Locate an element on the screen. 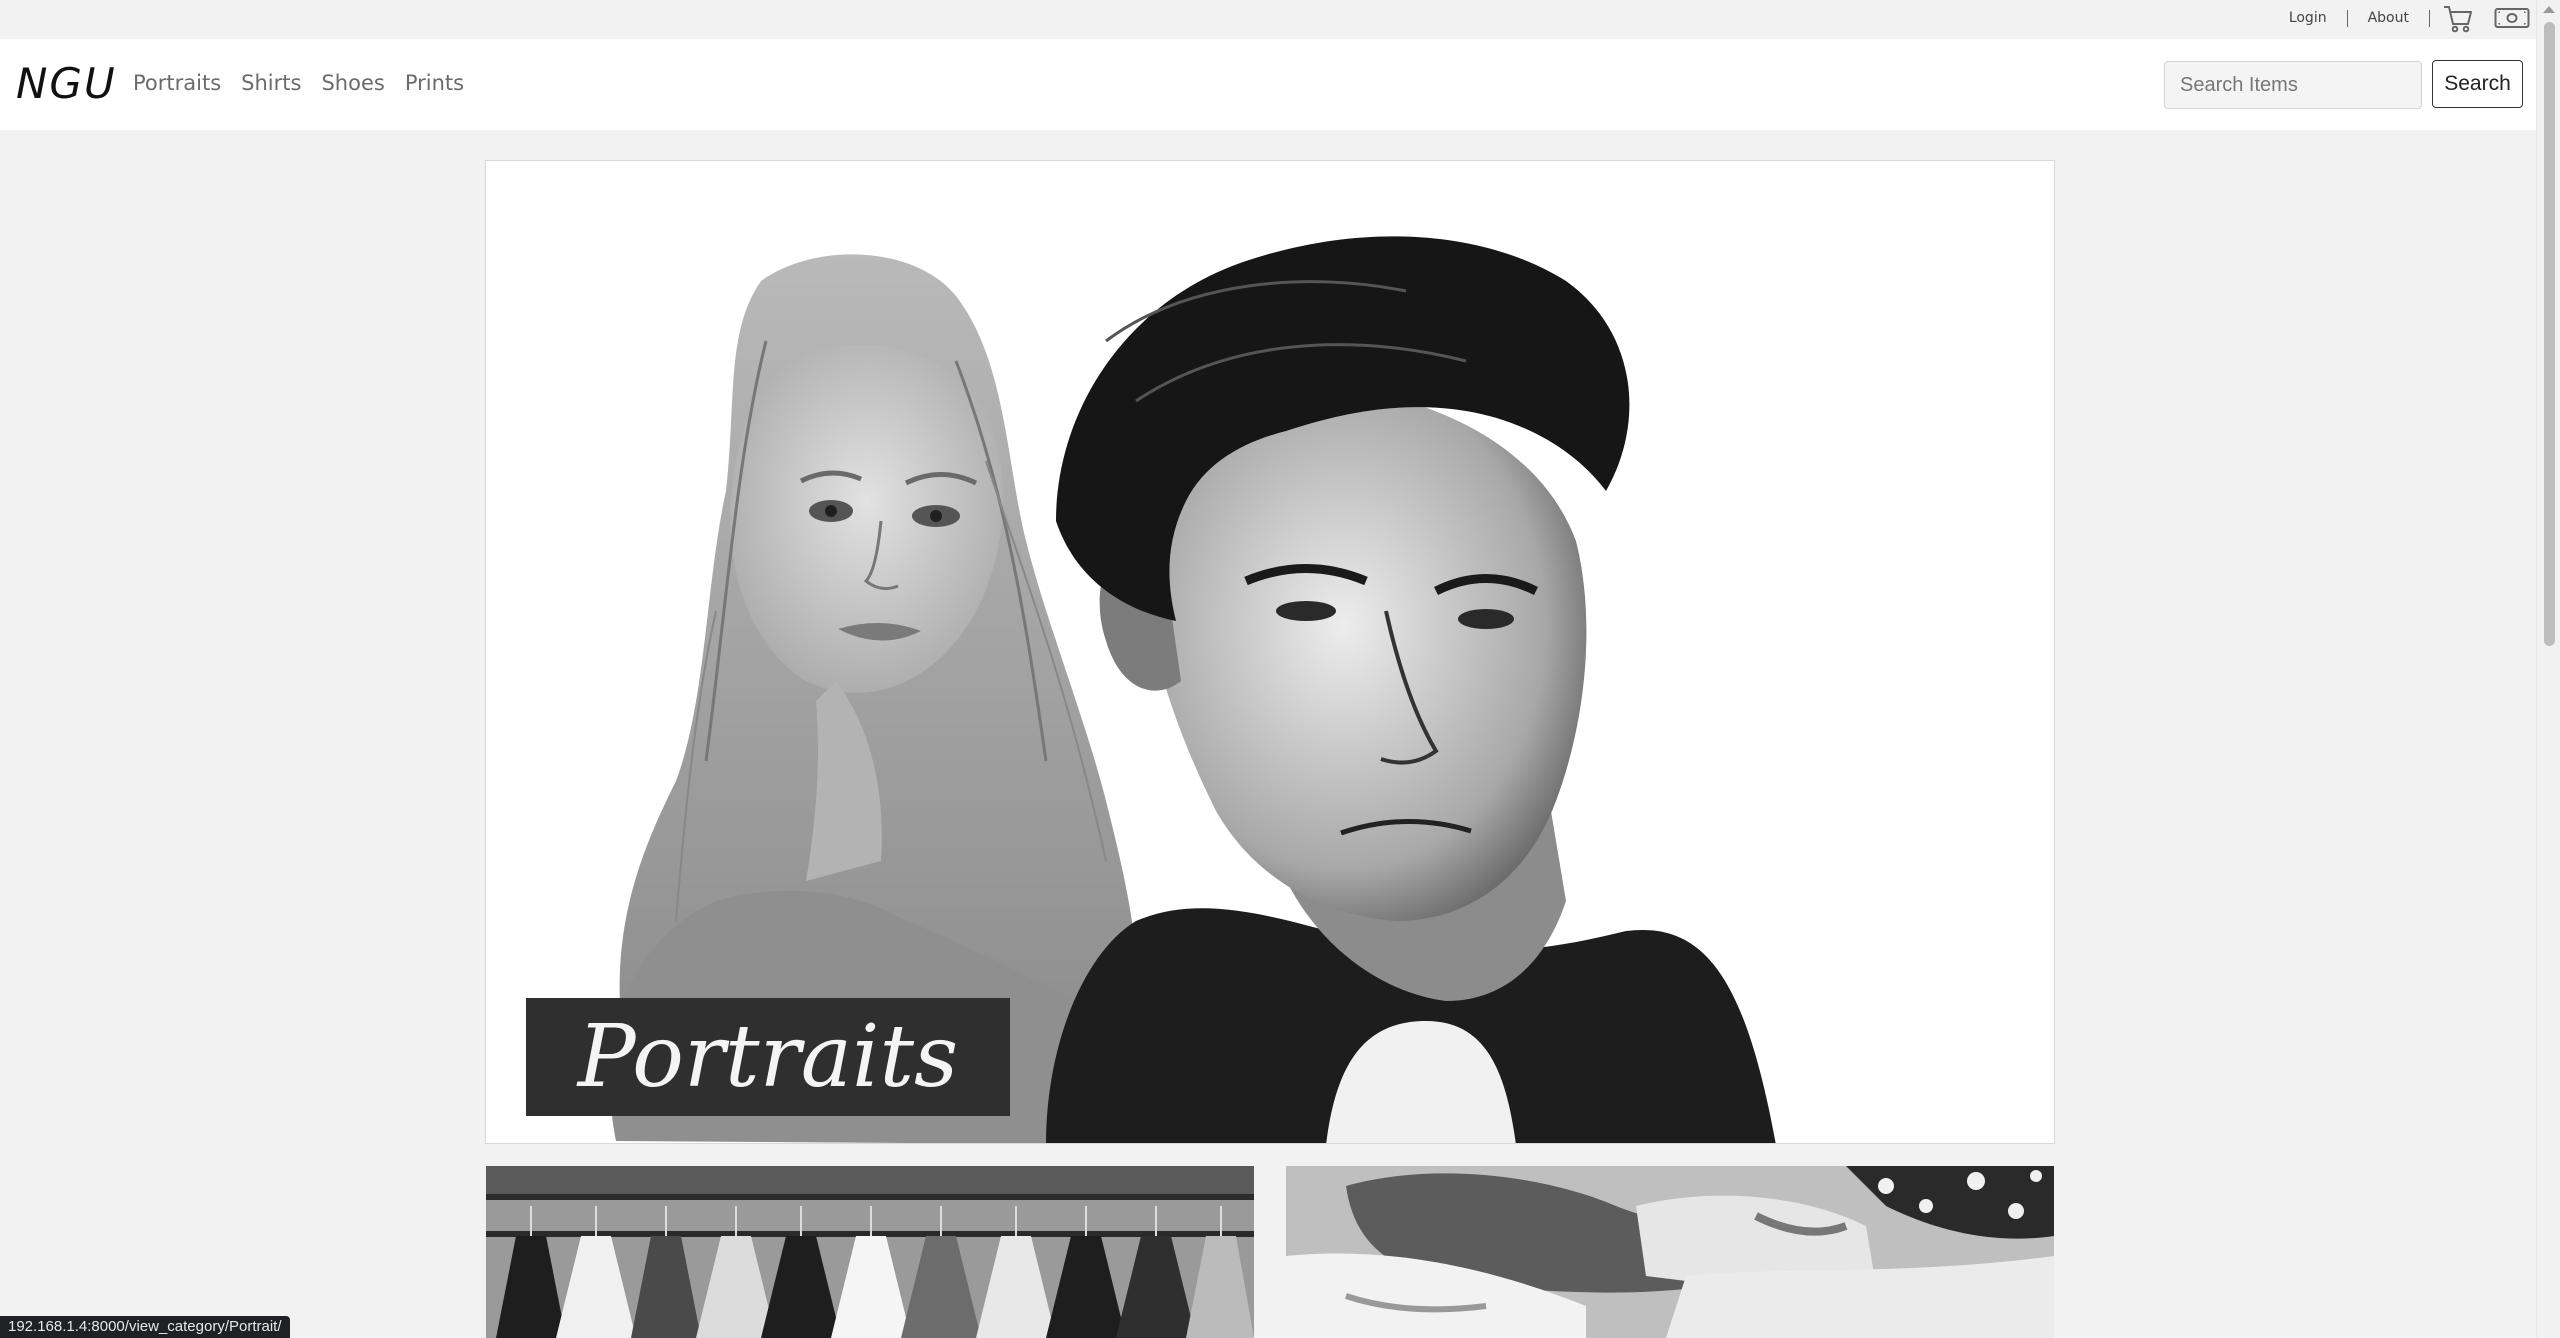 The height and width of the screenshot is (1338, 2560). category-nav: Portraits Shirts Shoes Prints is located at coordinates (298, 83).